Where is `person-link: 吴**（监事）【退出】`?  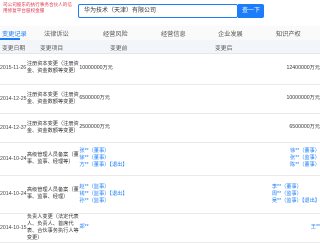 person-link: 吴**（监事）【退出】 is located at coordinates (296, 201).